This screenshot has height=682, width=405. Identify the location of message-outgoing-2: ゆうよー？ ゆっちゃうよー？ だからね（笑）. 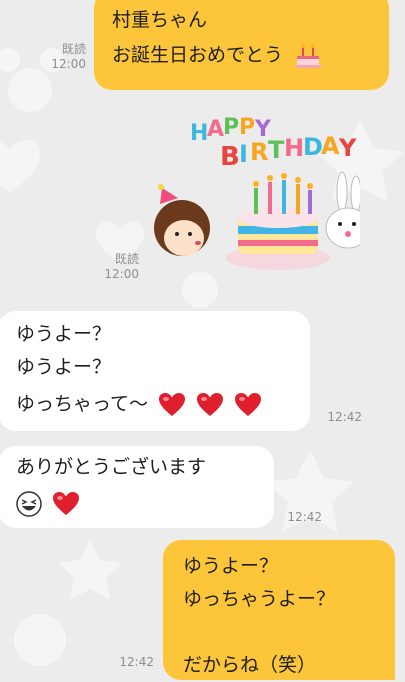
(279, 610).